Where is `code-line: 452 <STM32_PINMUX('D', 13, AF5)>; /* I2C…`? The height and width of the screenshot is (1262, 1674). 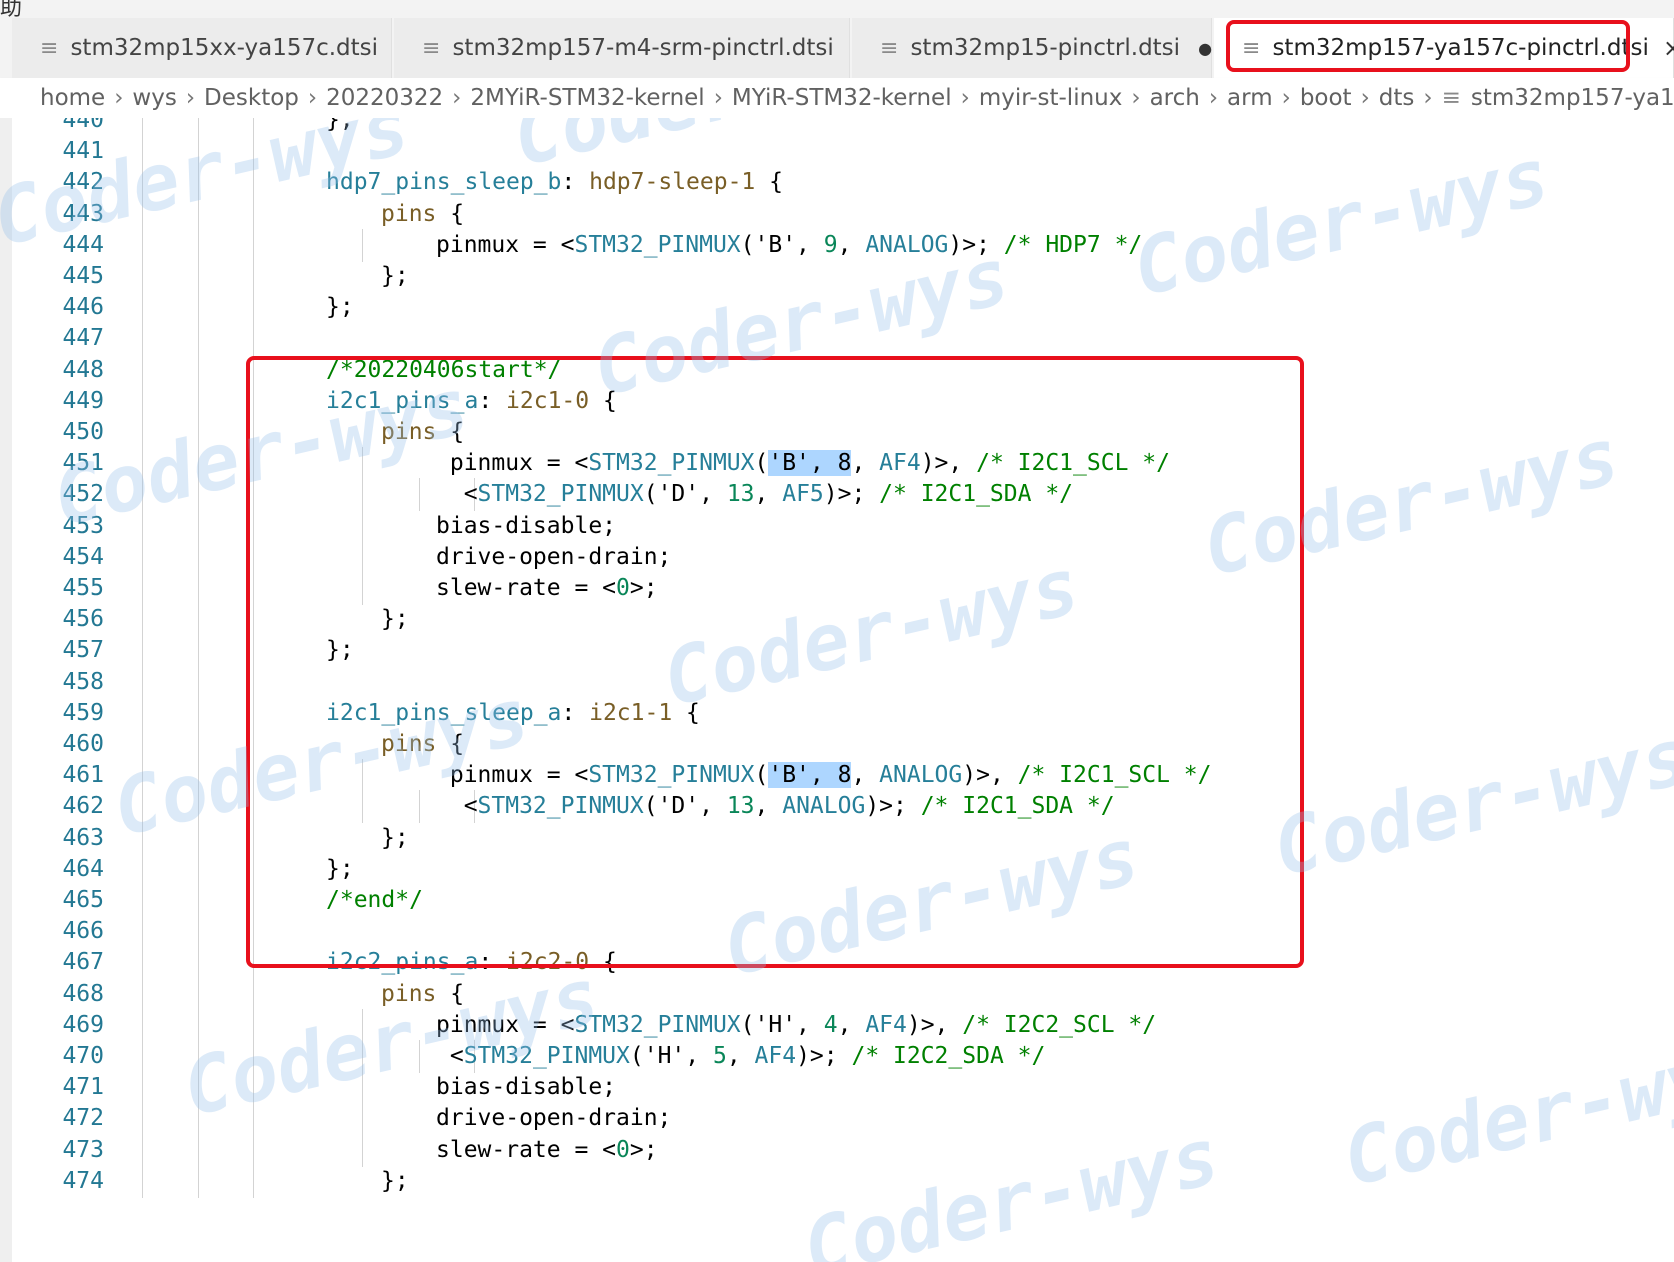
code-line: 452 <STM32_PINMUX('D', 13, AF5)>; /* I2C… is located at coordinates (837, 495).